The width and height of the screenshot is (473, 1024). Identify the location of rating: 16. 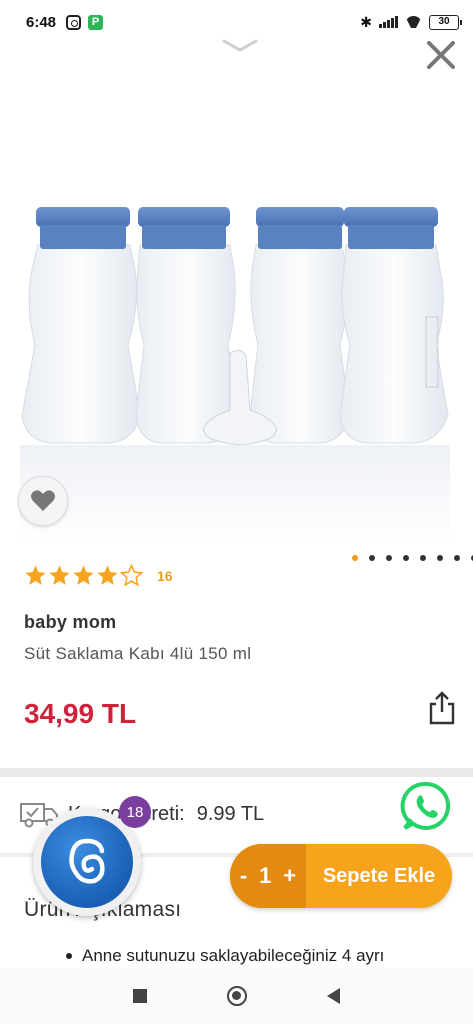
(98, 575).